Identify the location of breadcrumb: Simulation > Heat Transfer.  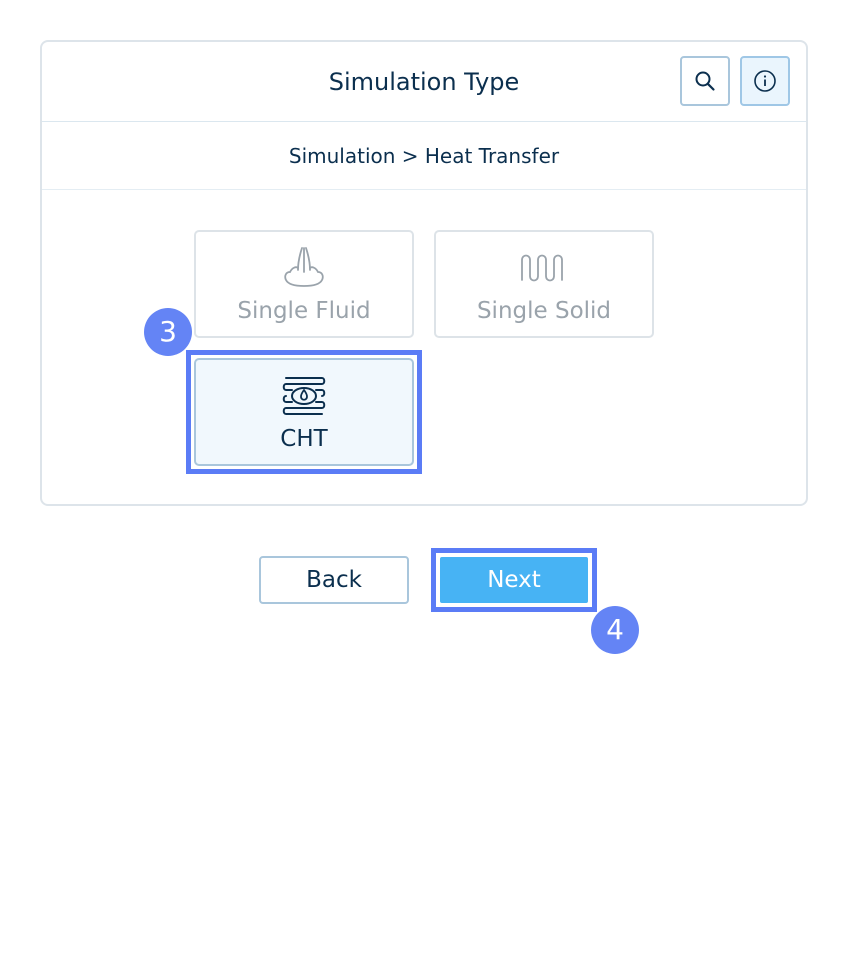
(424, 156).